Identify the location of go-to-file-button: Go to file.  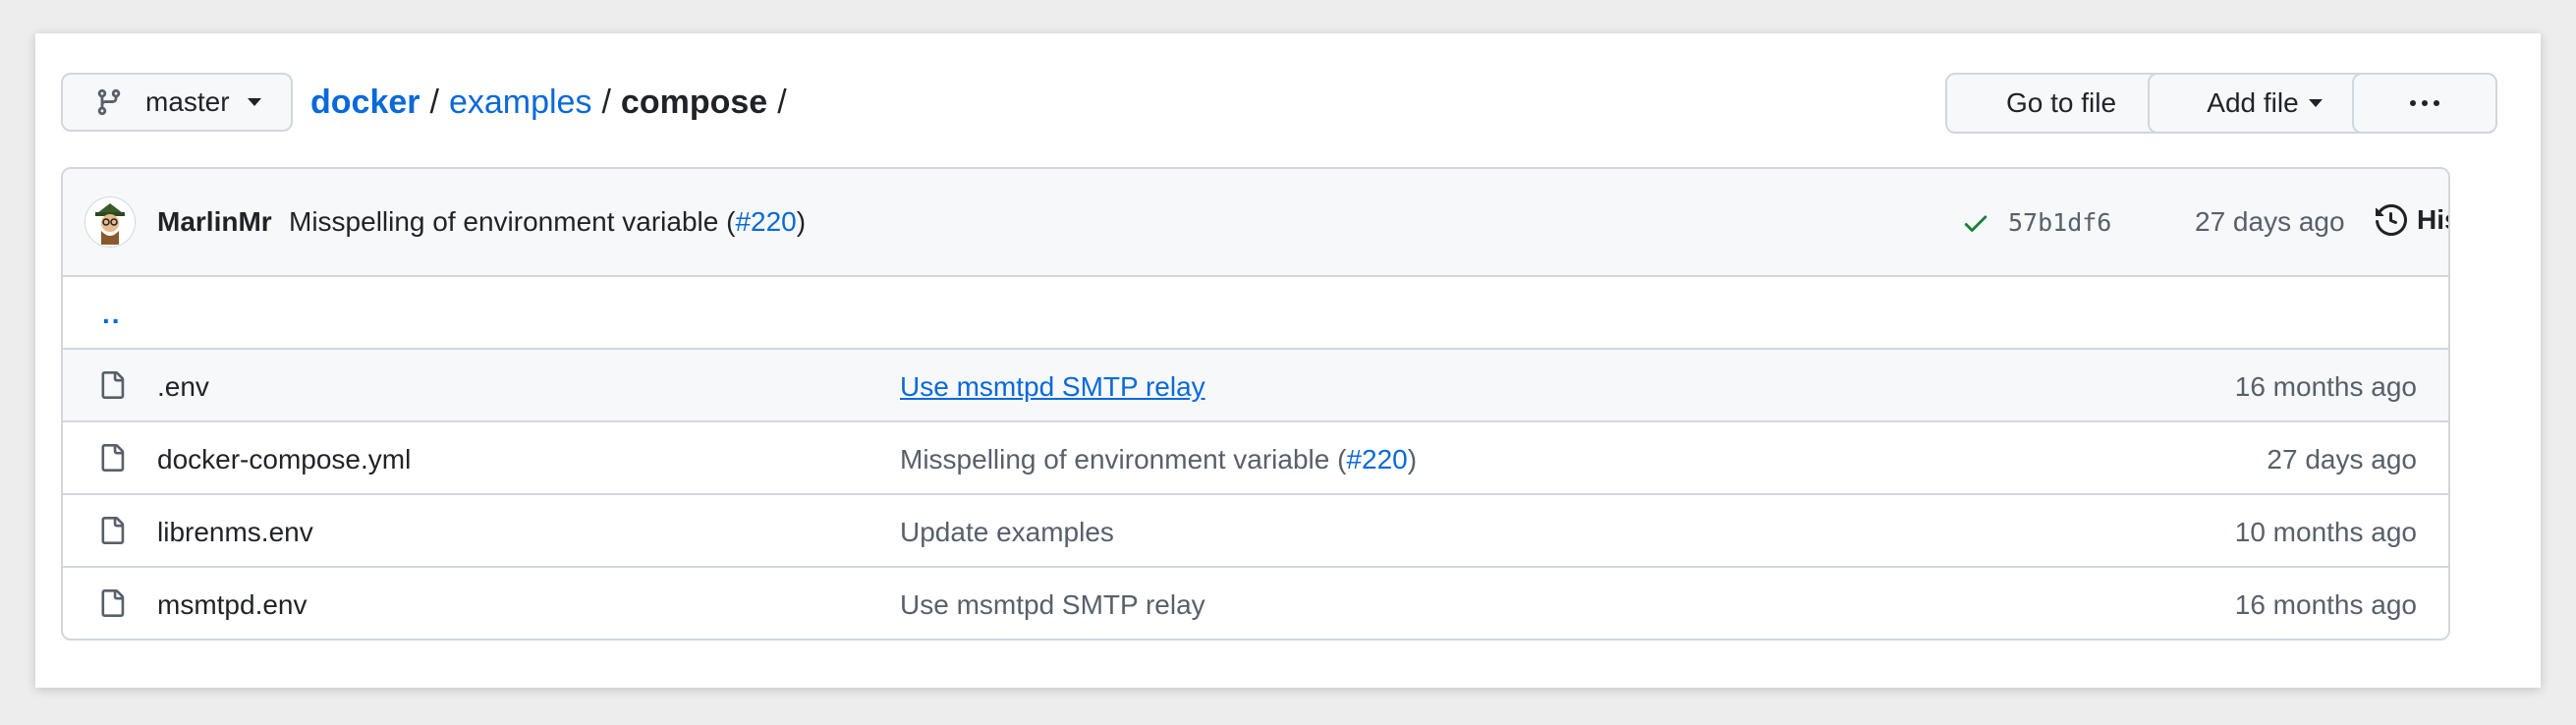
(2061, 103).